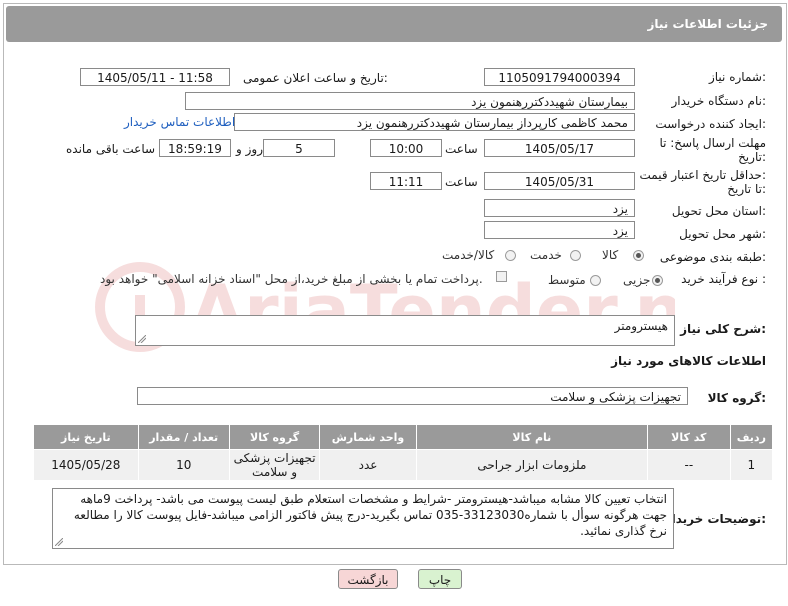 The width and height of the screenshot is (788, 606). I want to click on general-desc-text: هیسترومتر, so click(641, 326).